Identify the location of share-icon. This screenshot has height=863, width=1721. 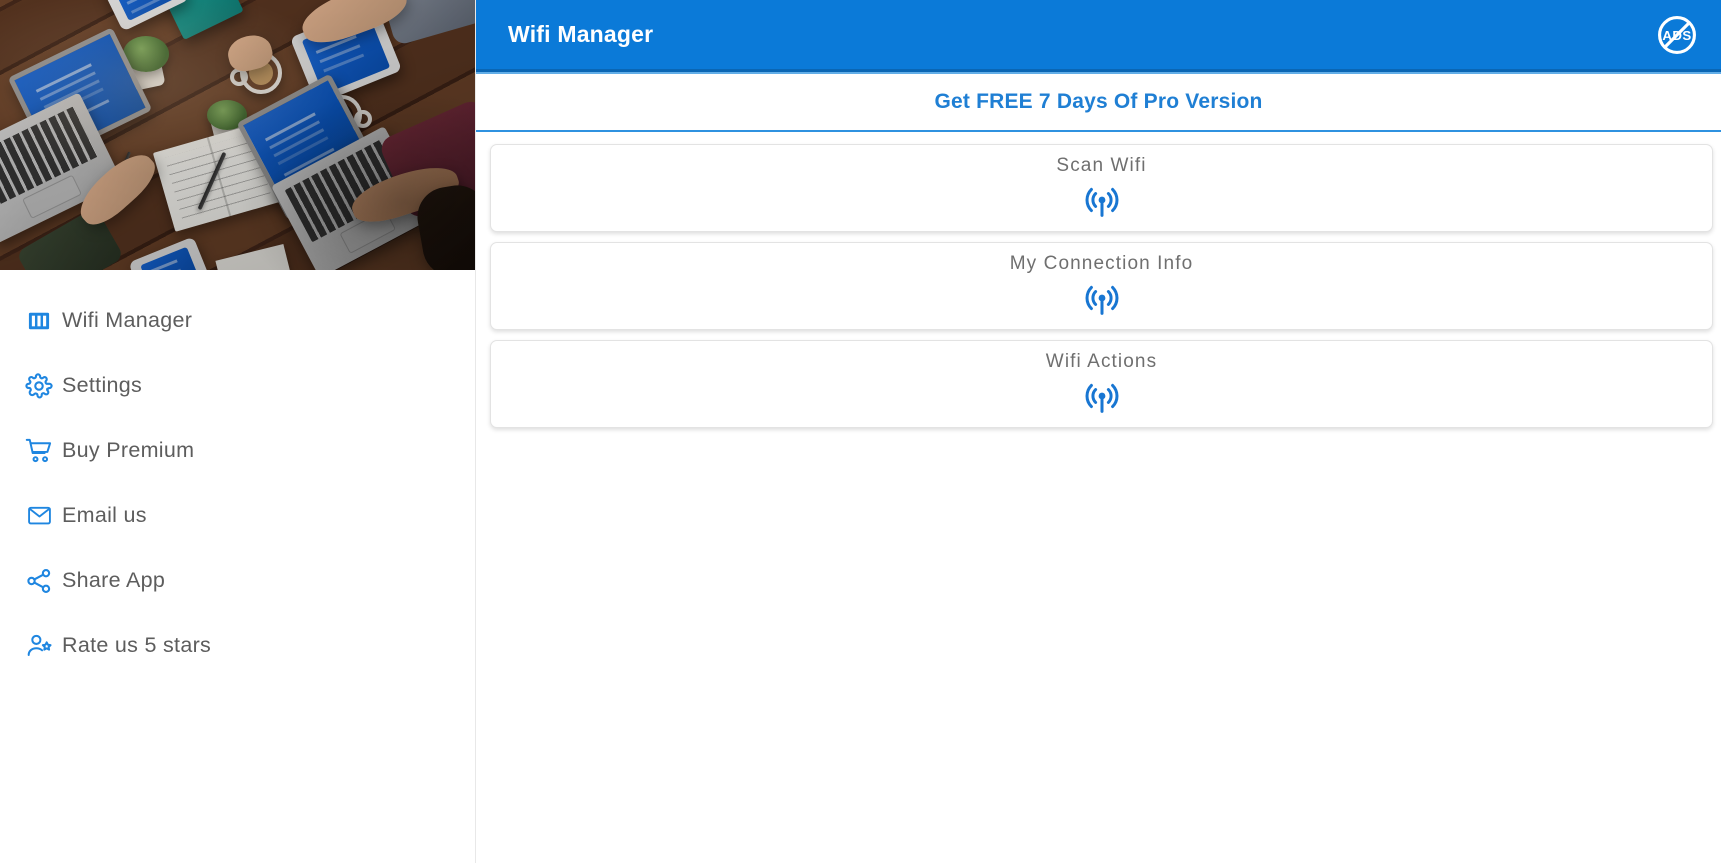
(39, 581).